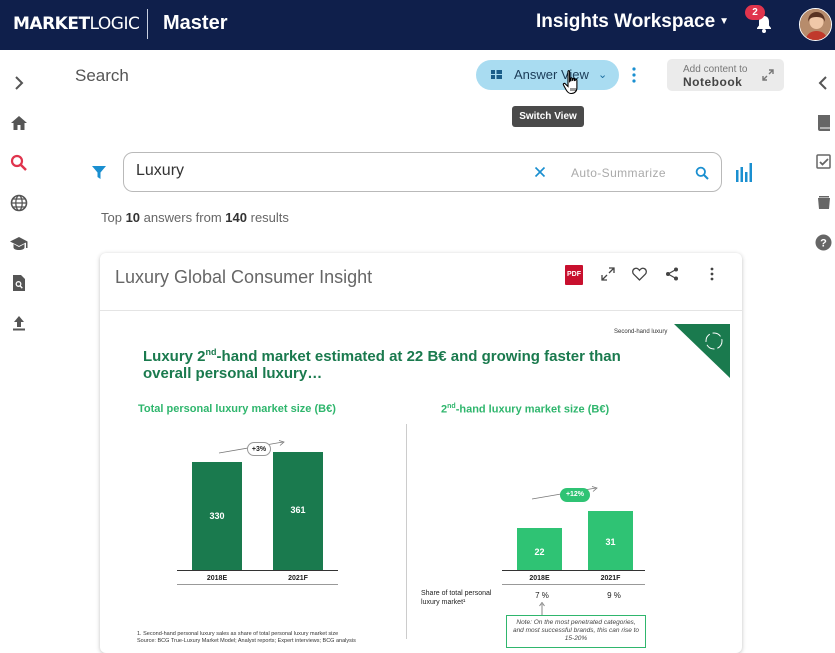  I want to click on chevron-down-icon: ⌄, so click(603, 75).